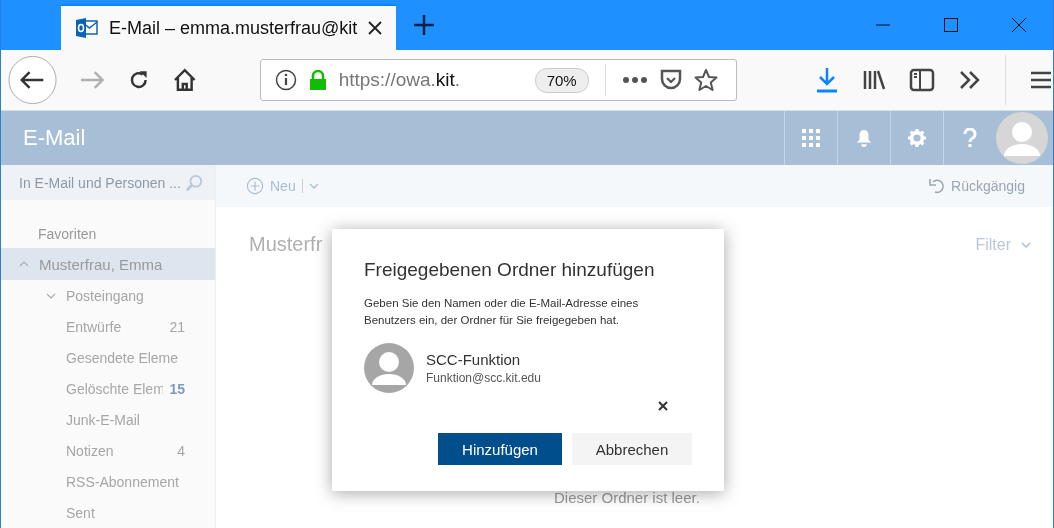 The width and height of the screenshot is (1054, 528). Describe the element at coordinates (389, 368) in the screenshot. I see `person-avatar` at that location.